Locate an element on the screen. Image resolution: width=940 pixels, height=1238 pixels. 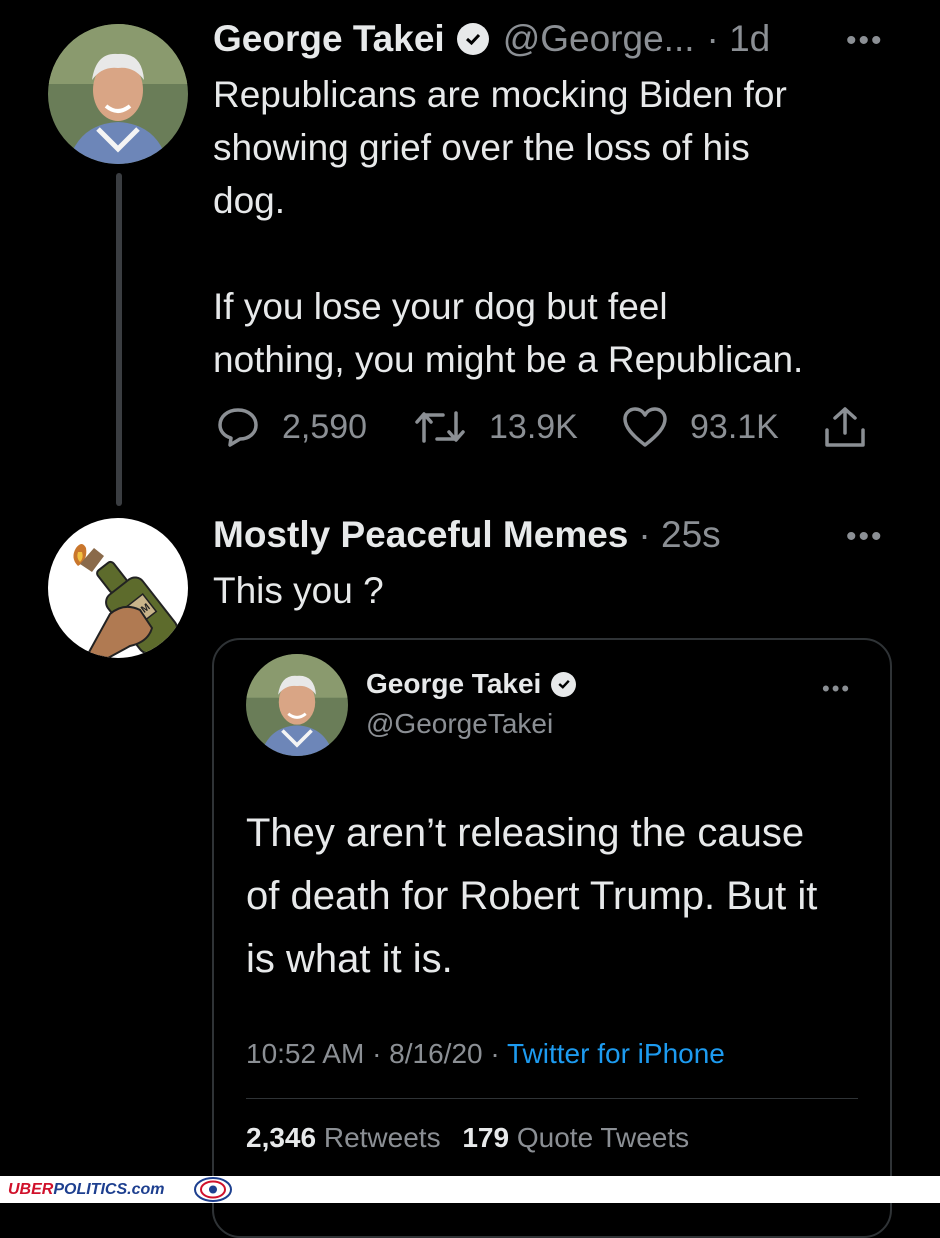
heart-icon is located at coordinates (645, 427).